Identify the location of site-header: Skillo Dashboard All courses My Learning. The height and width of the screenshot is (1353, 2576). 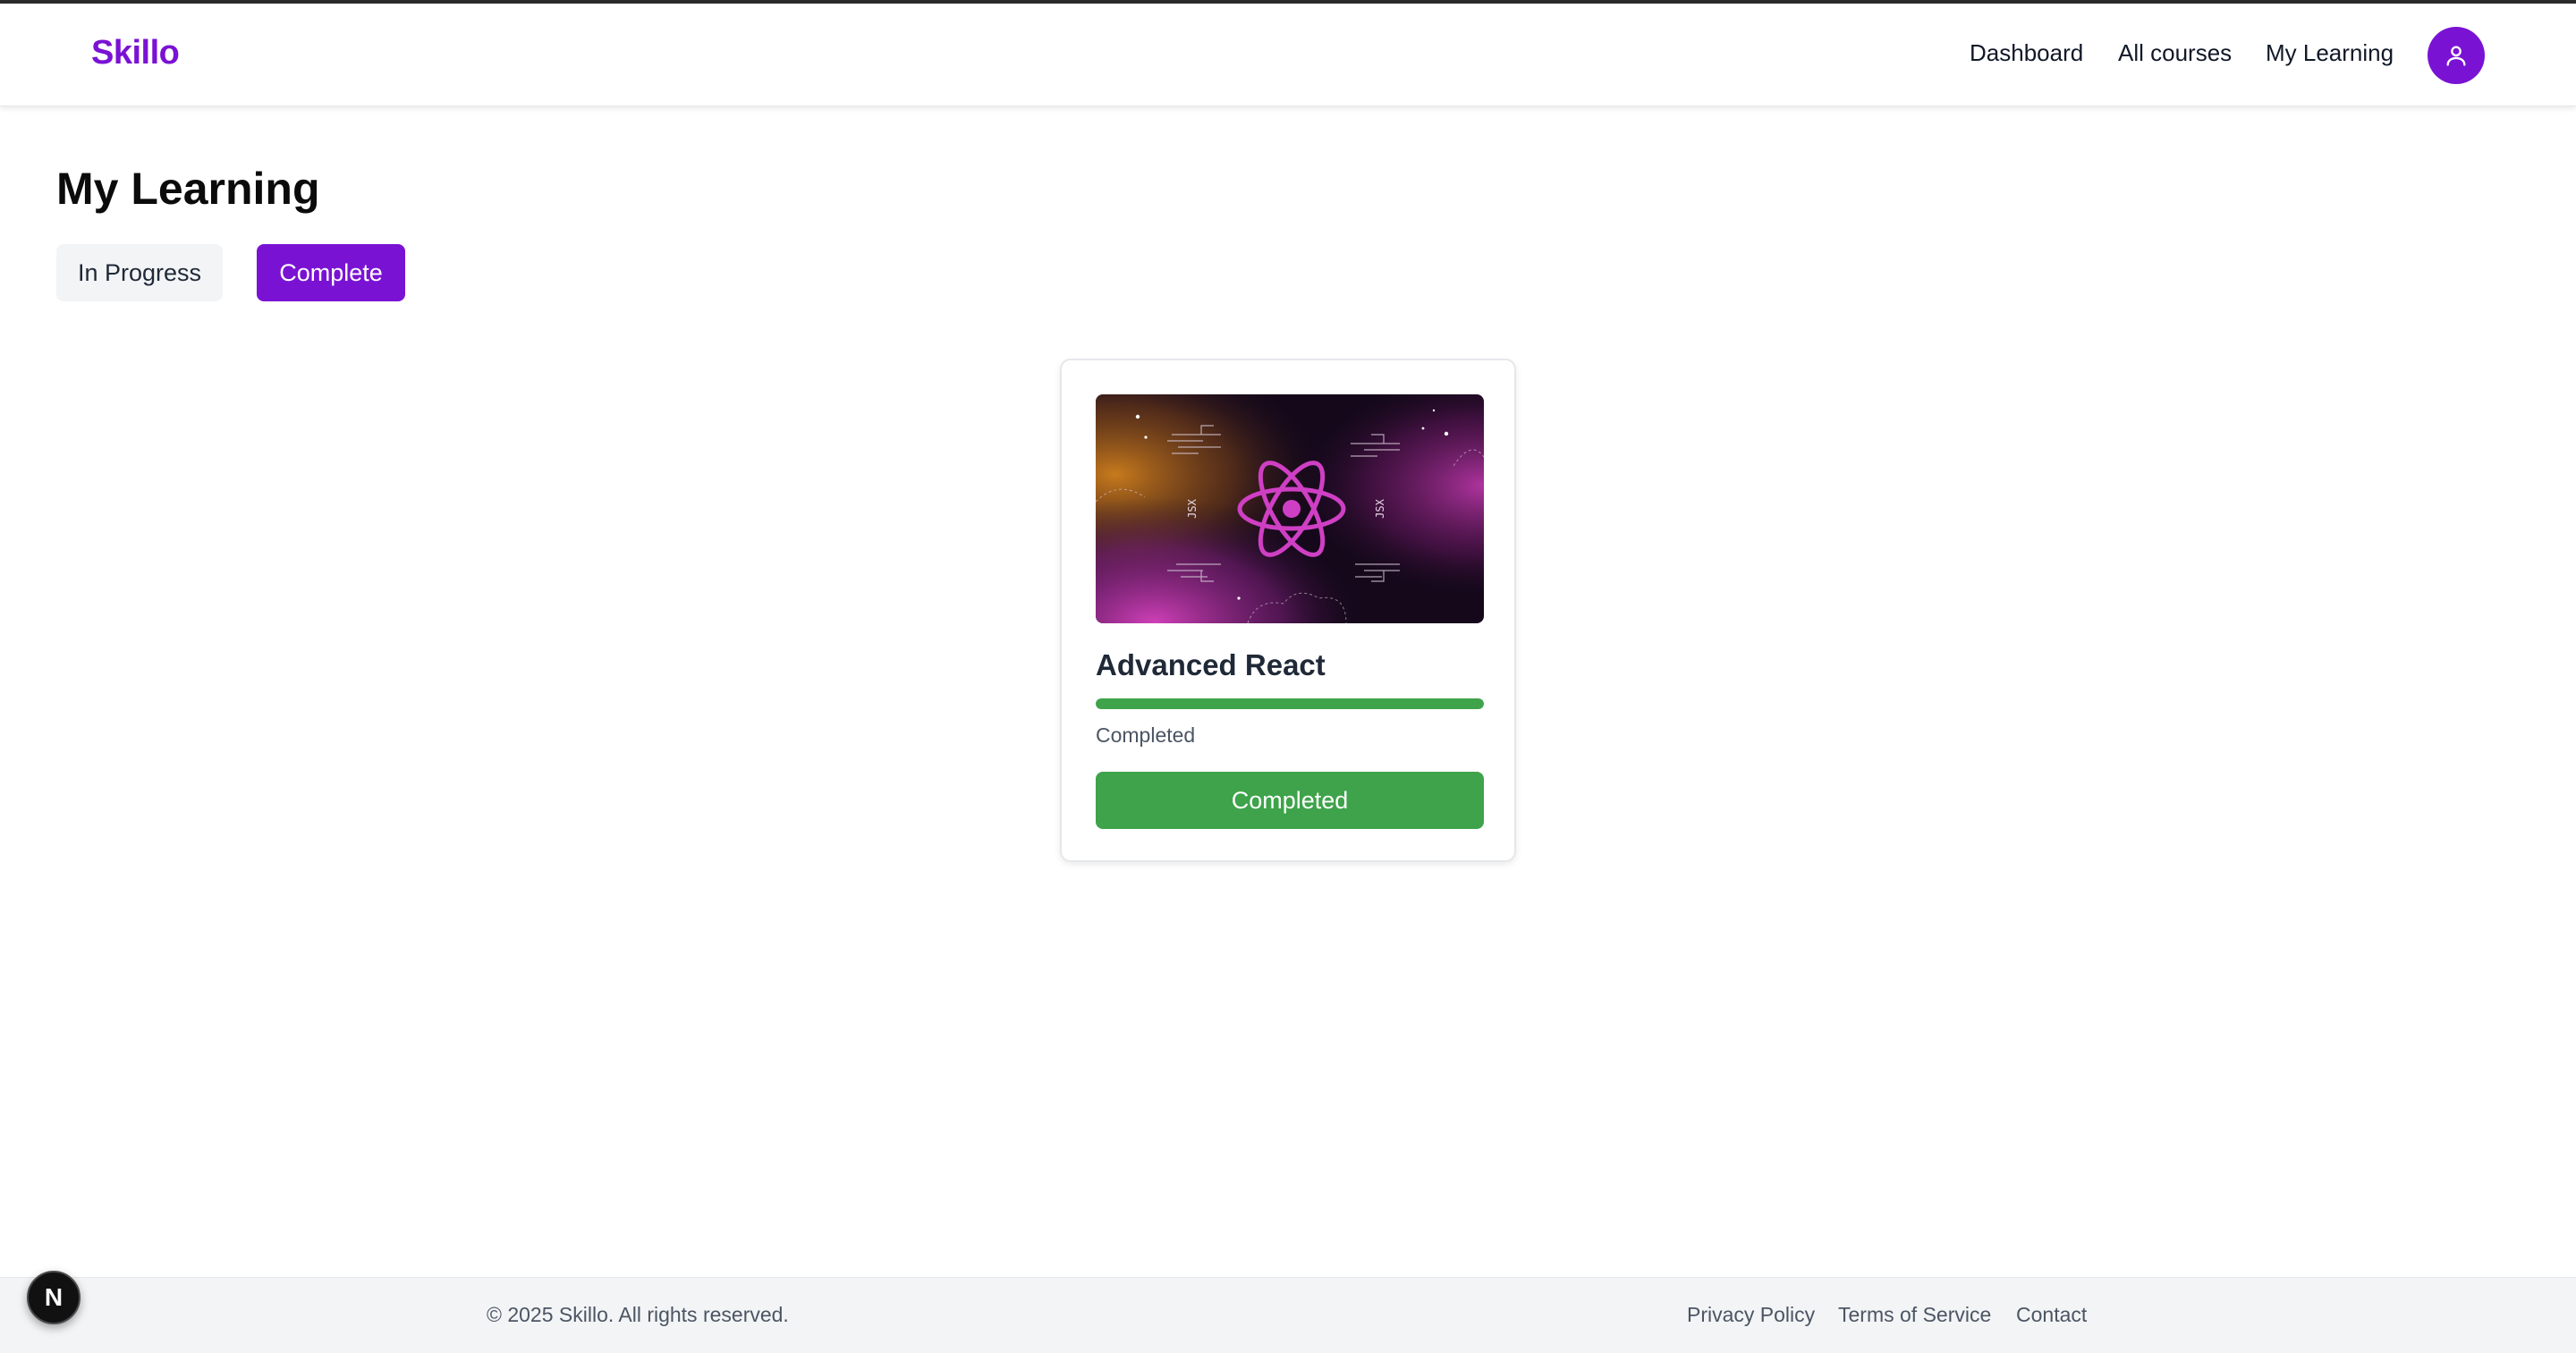
(1288, 55).